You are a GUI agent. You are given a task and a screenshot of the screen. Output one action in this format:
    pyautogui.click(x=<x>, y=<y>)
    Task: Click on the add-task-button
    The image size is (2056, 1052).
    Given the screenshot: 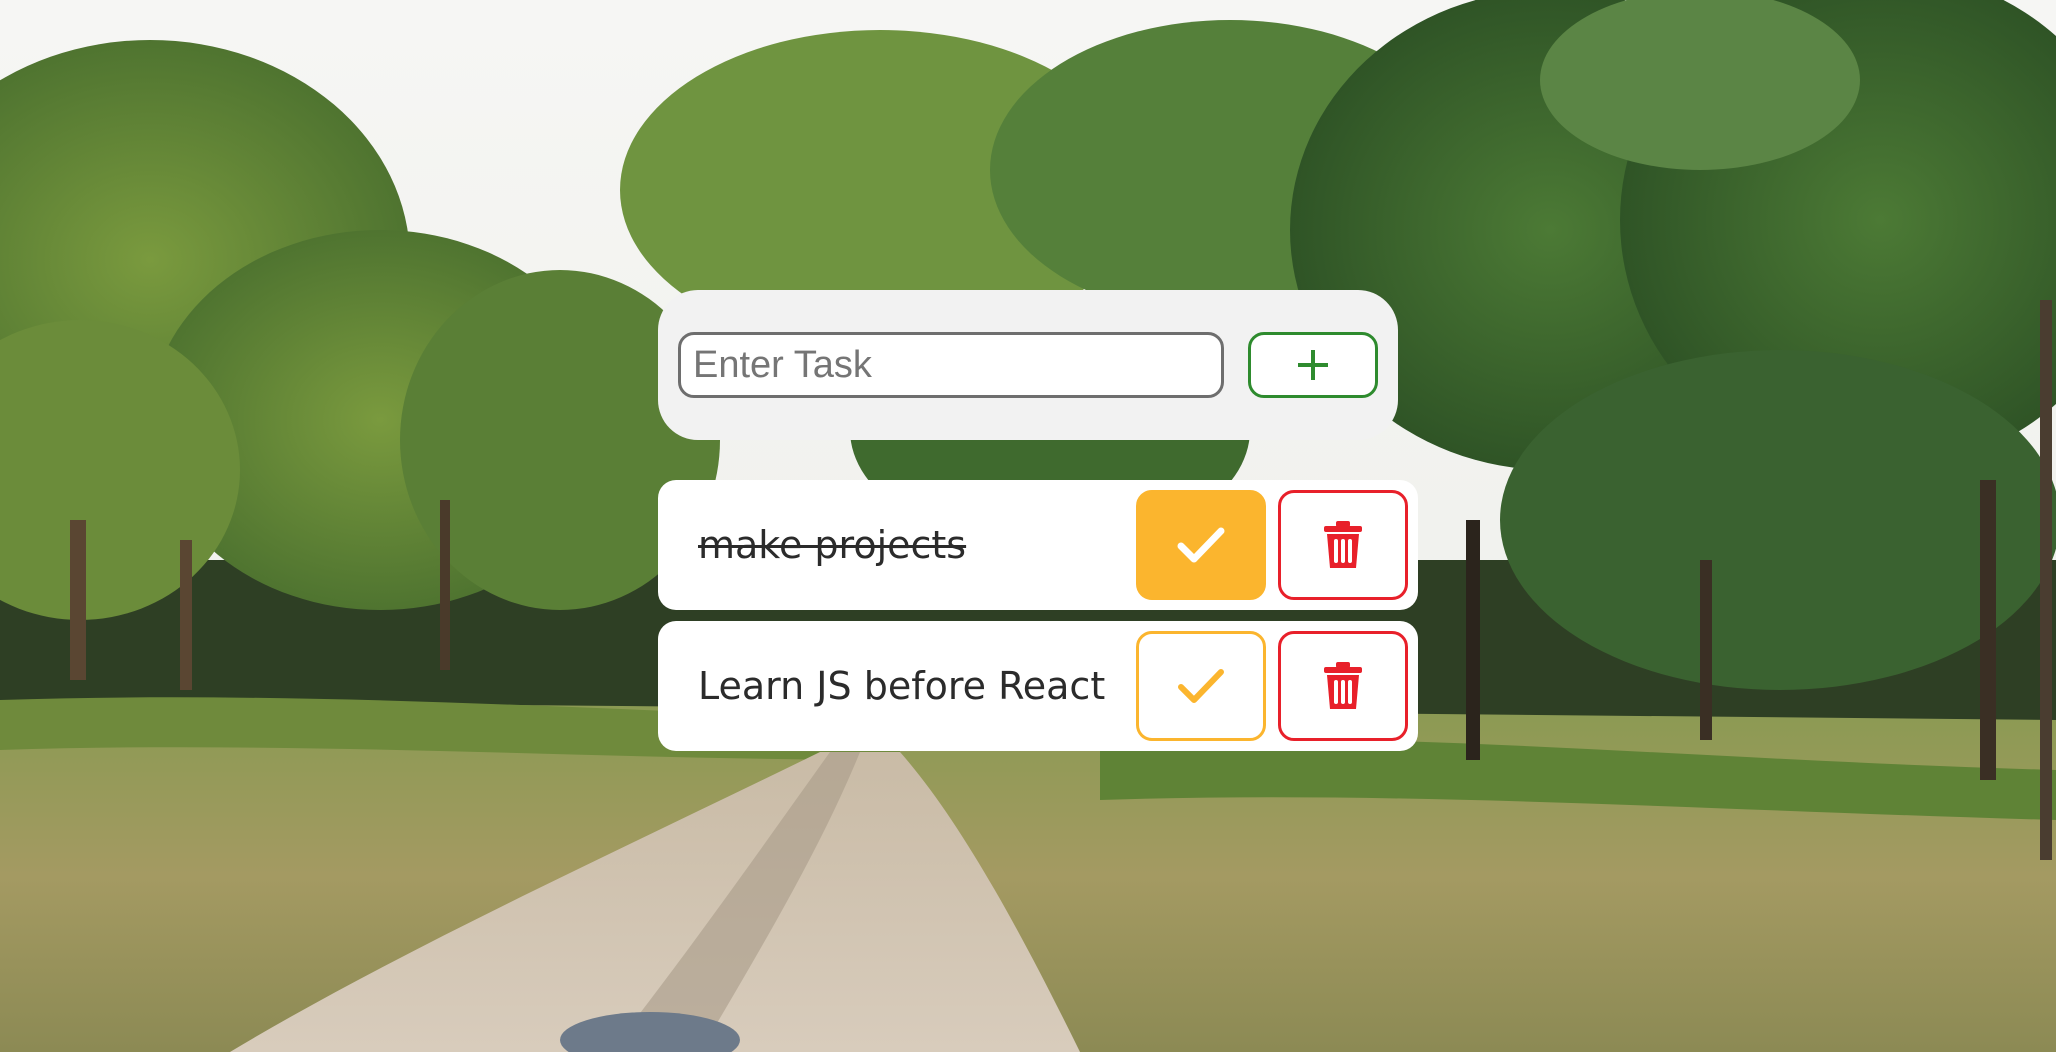 What is the action you would take?
    pyautogui.click(x=1313, y=365)
    